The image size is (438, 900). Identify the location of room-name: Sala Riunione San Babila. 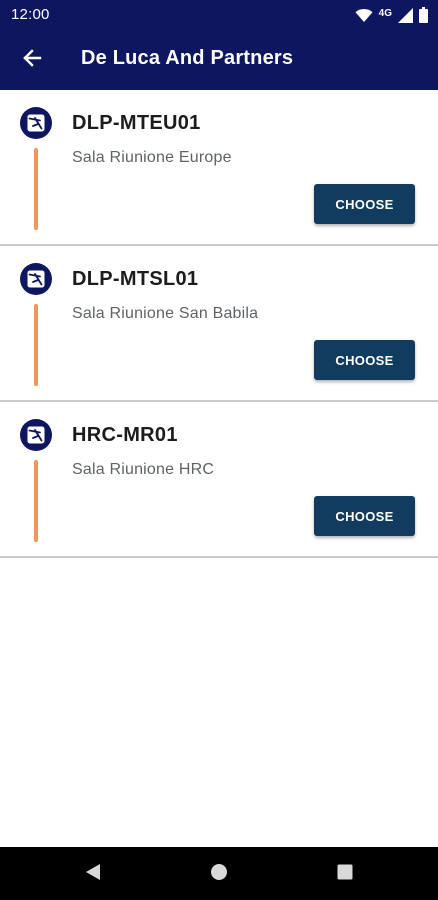
(165, 313).